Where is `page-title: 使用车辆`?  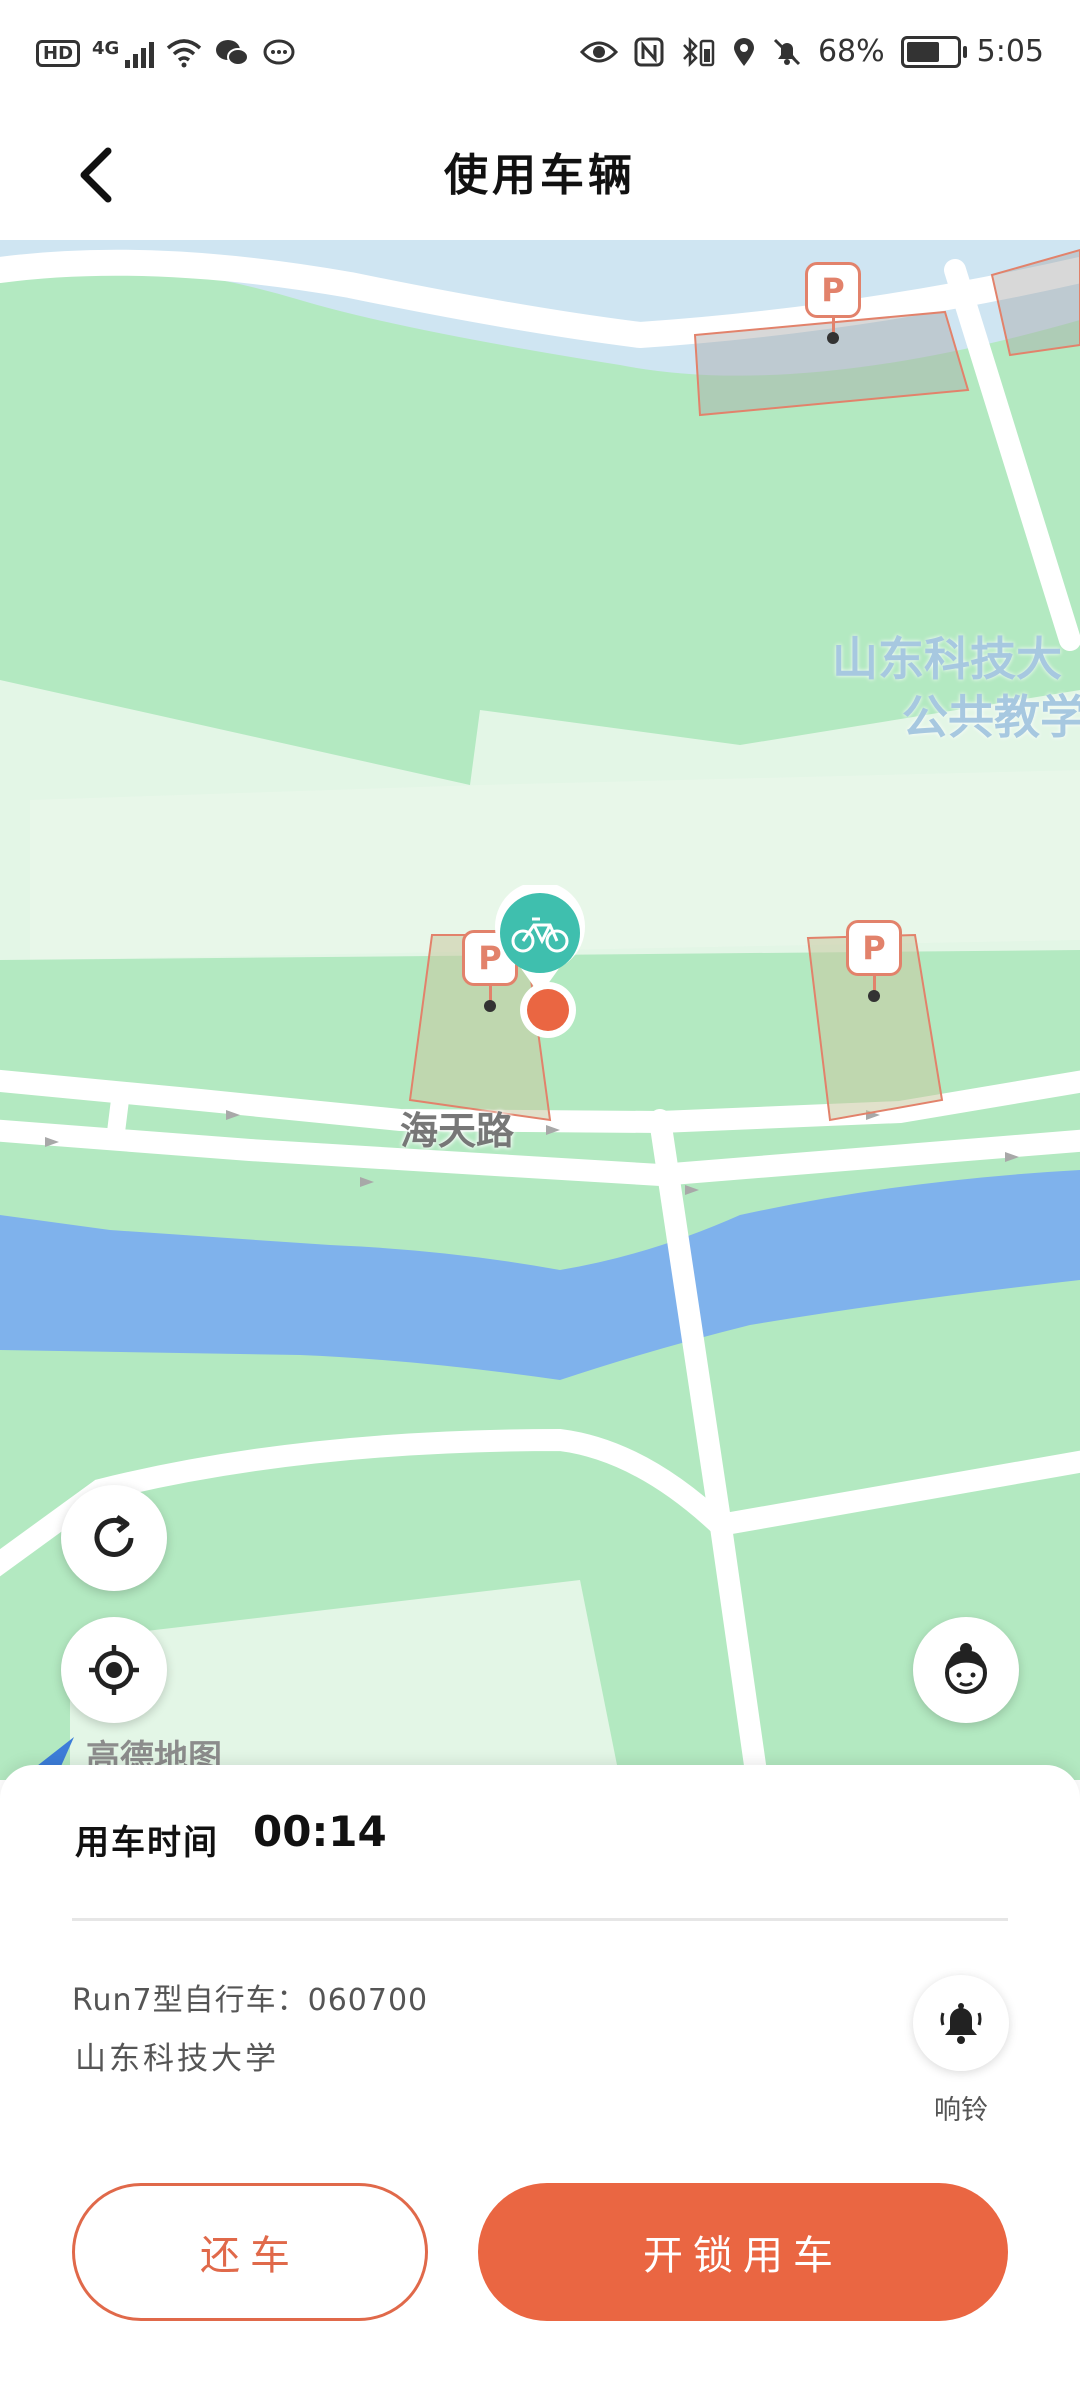
page-title: 使用车辆 is located at coordinates (540, 175).